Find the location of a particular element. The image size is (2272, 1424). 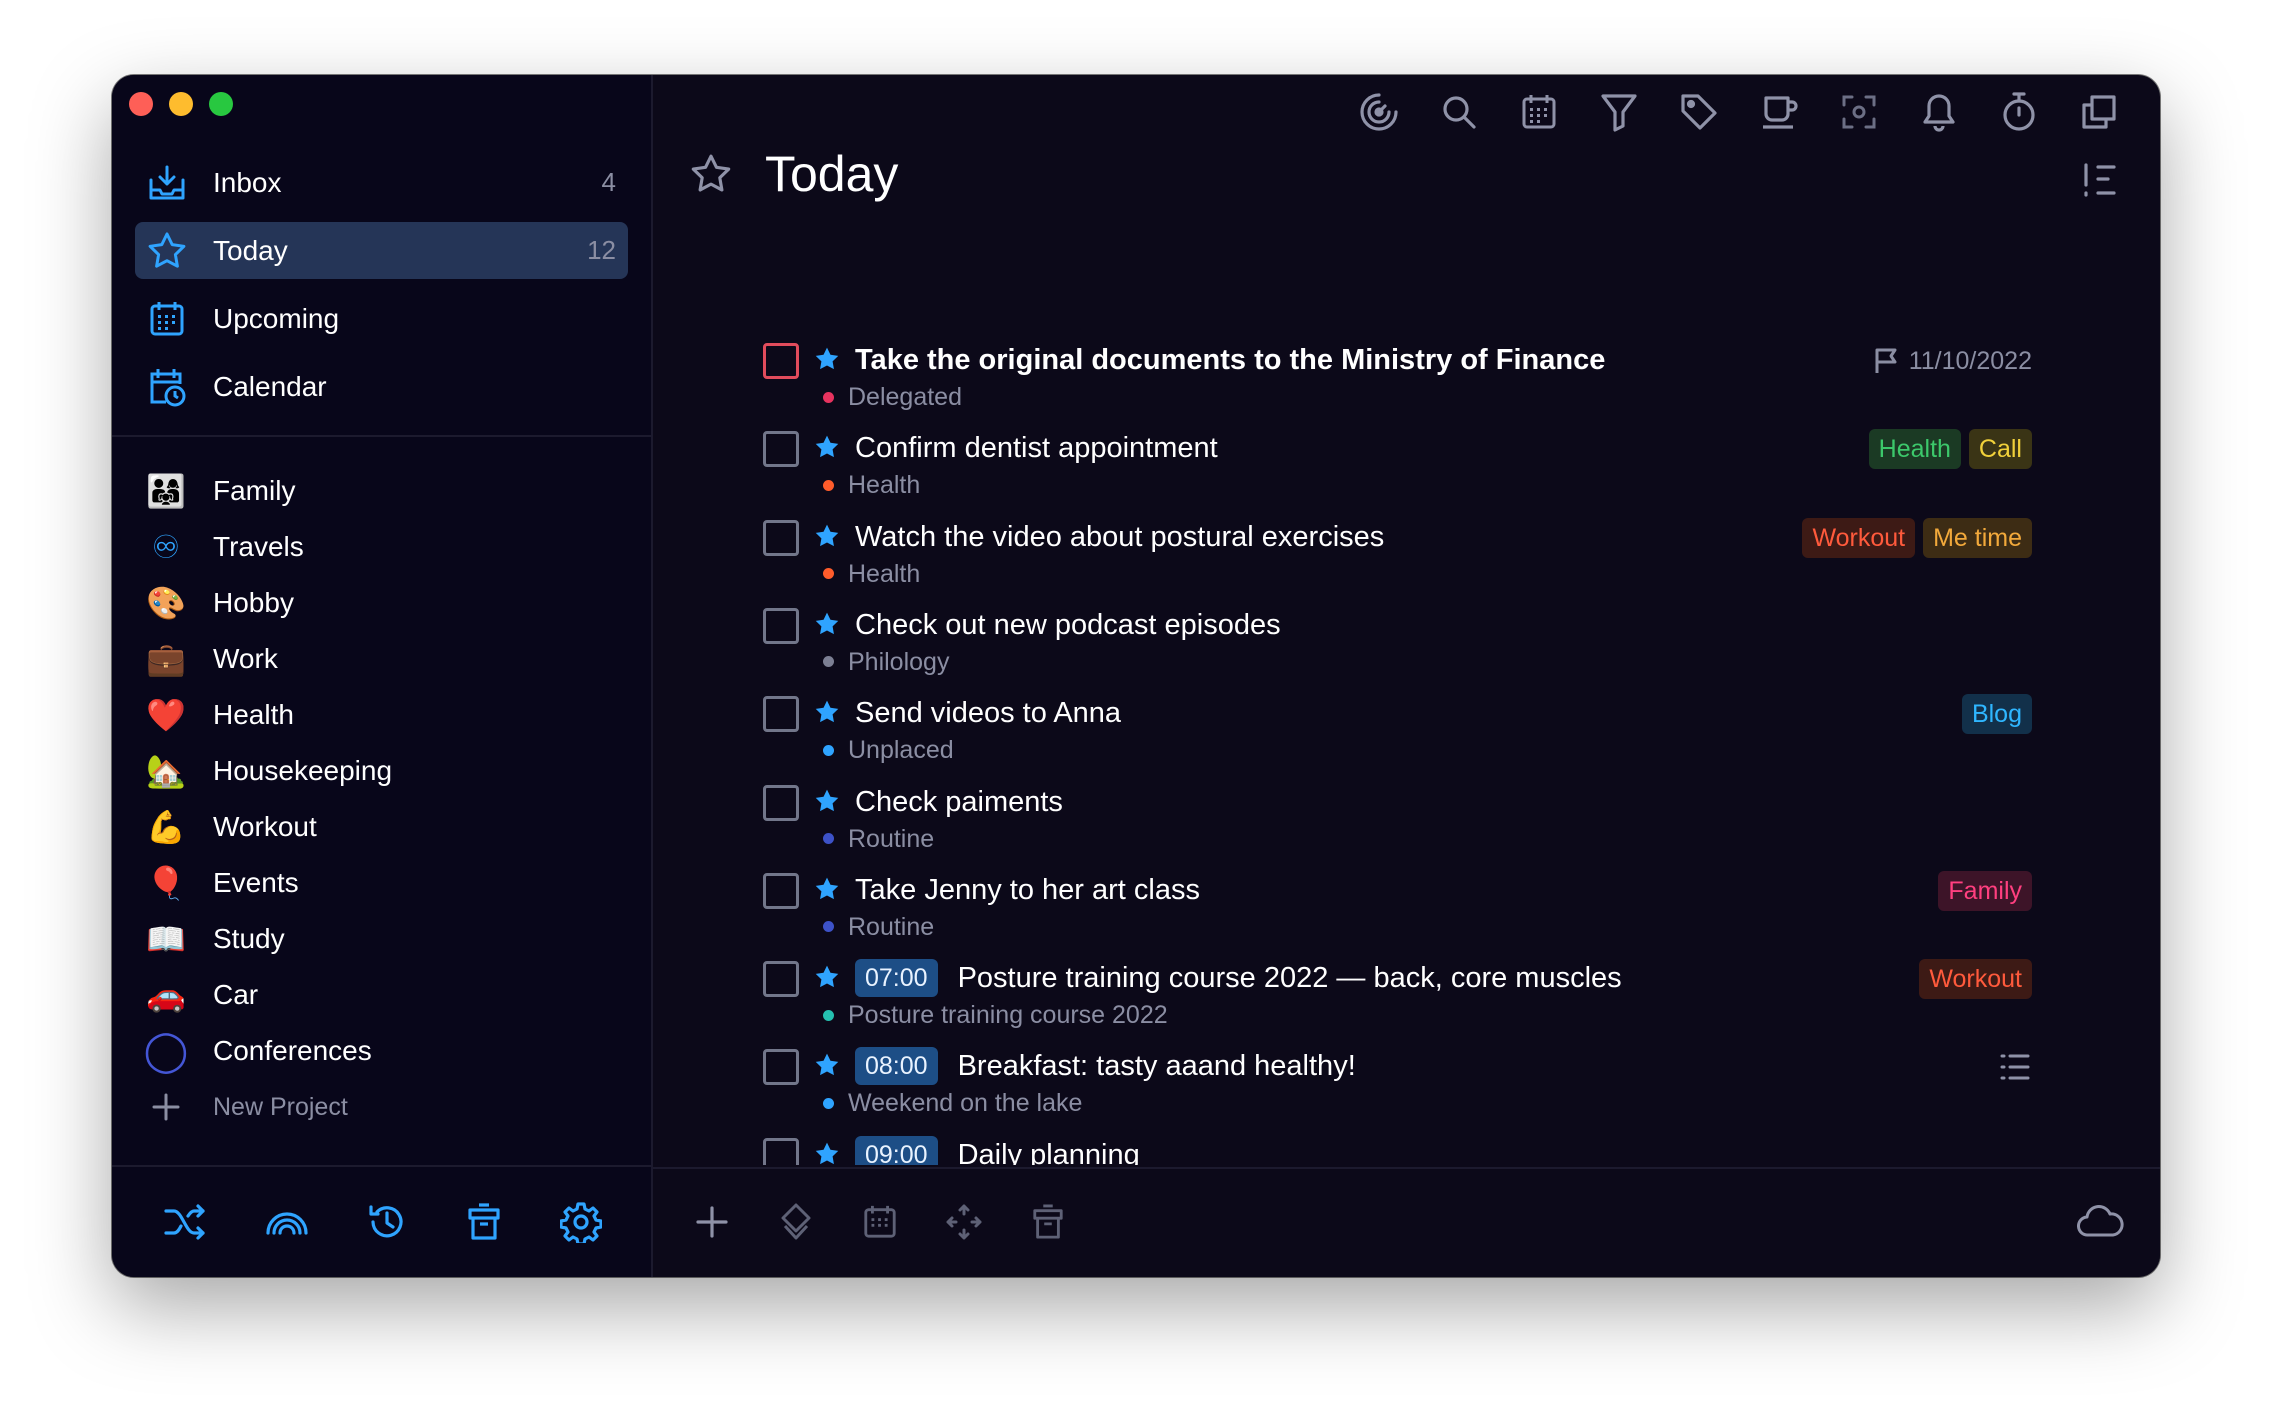

task-time-badge: 08:00 is located at coordinates (896, 1066).